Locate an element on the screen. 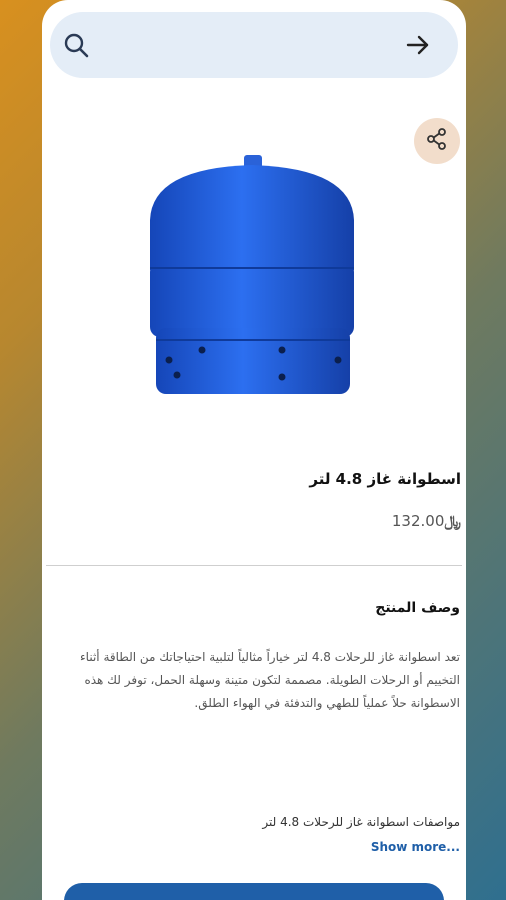 This screenshot has height=900, width=506. currency-symbol: ﷼ is located at coordinates (452, 521).